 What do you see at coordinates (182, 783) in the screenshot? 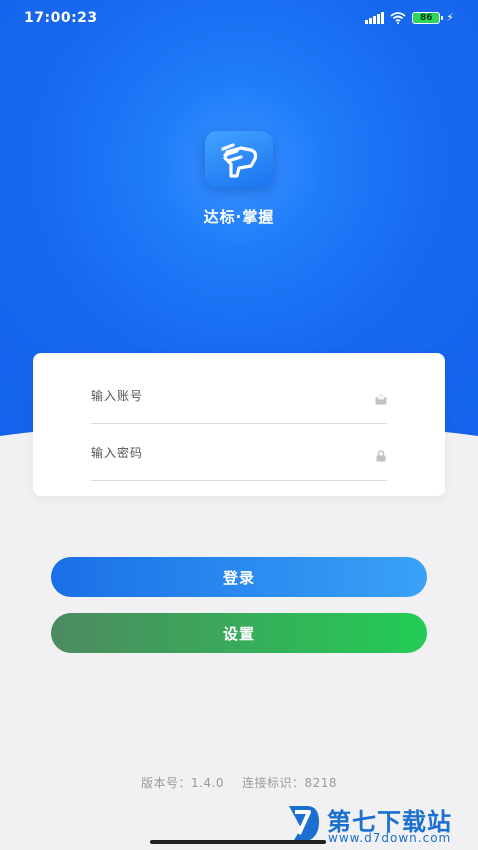
I see `version-label: 版本号：1.4.0` at bounding box center [182, 783].